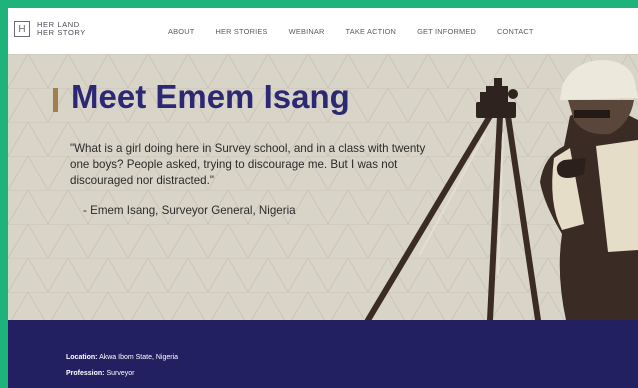  Describe the element at coordinates (4, 194) in the screenshot. I see `frame-left-border` at that location.